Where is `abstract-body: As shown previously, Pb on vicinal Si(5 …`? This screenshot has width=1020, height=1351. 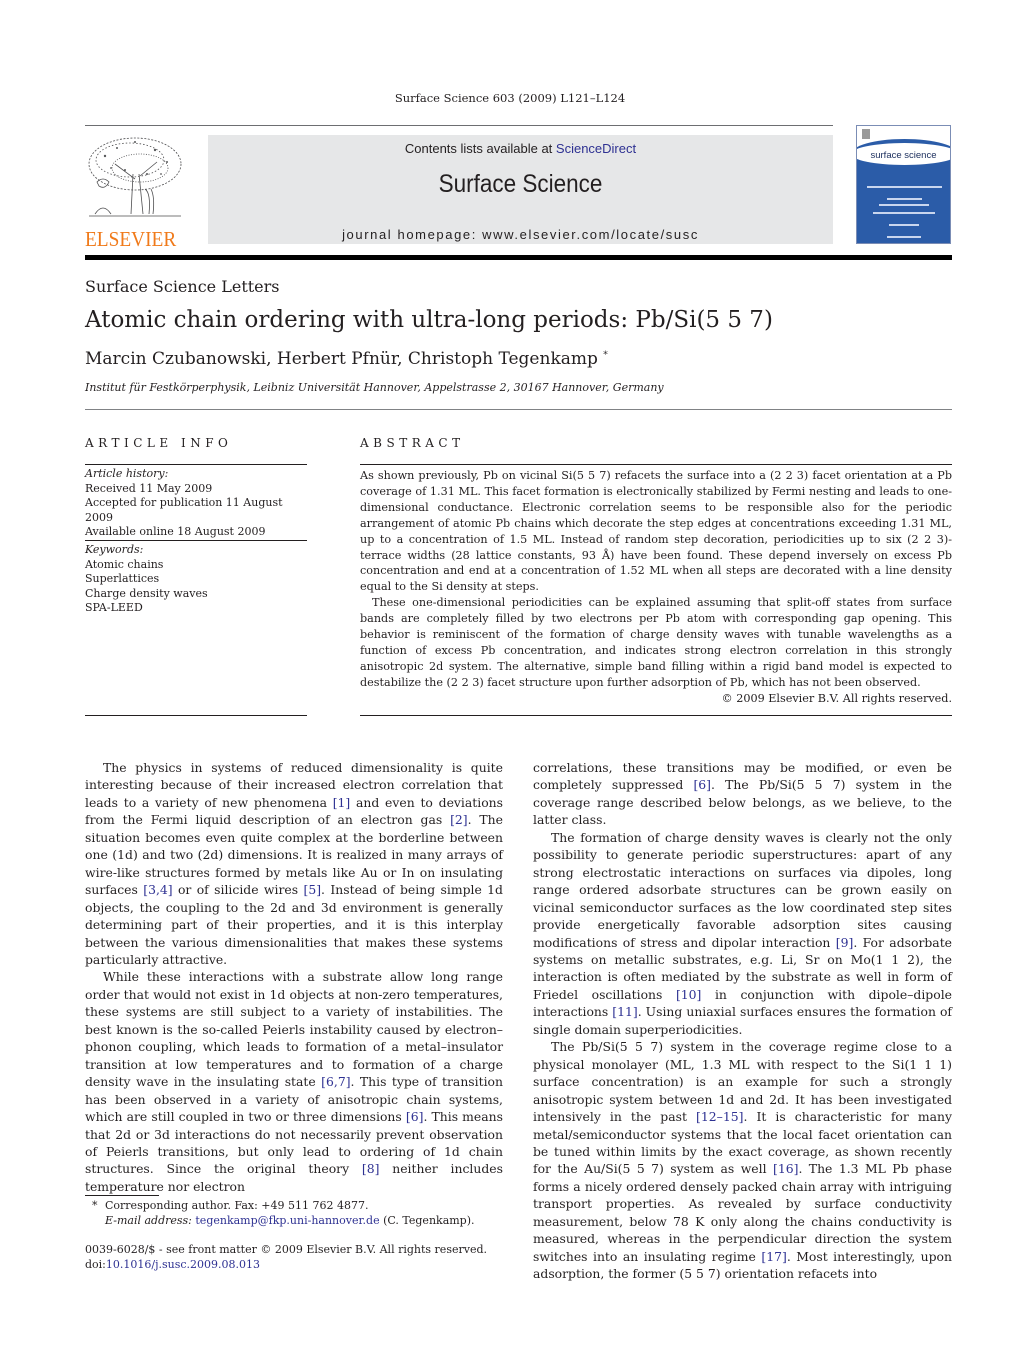 abstract-body: As shown previously, Pb on vicinal Si(5 … is located at coordinates (656, 587).